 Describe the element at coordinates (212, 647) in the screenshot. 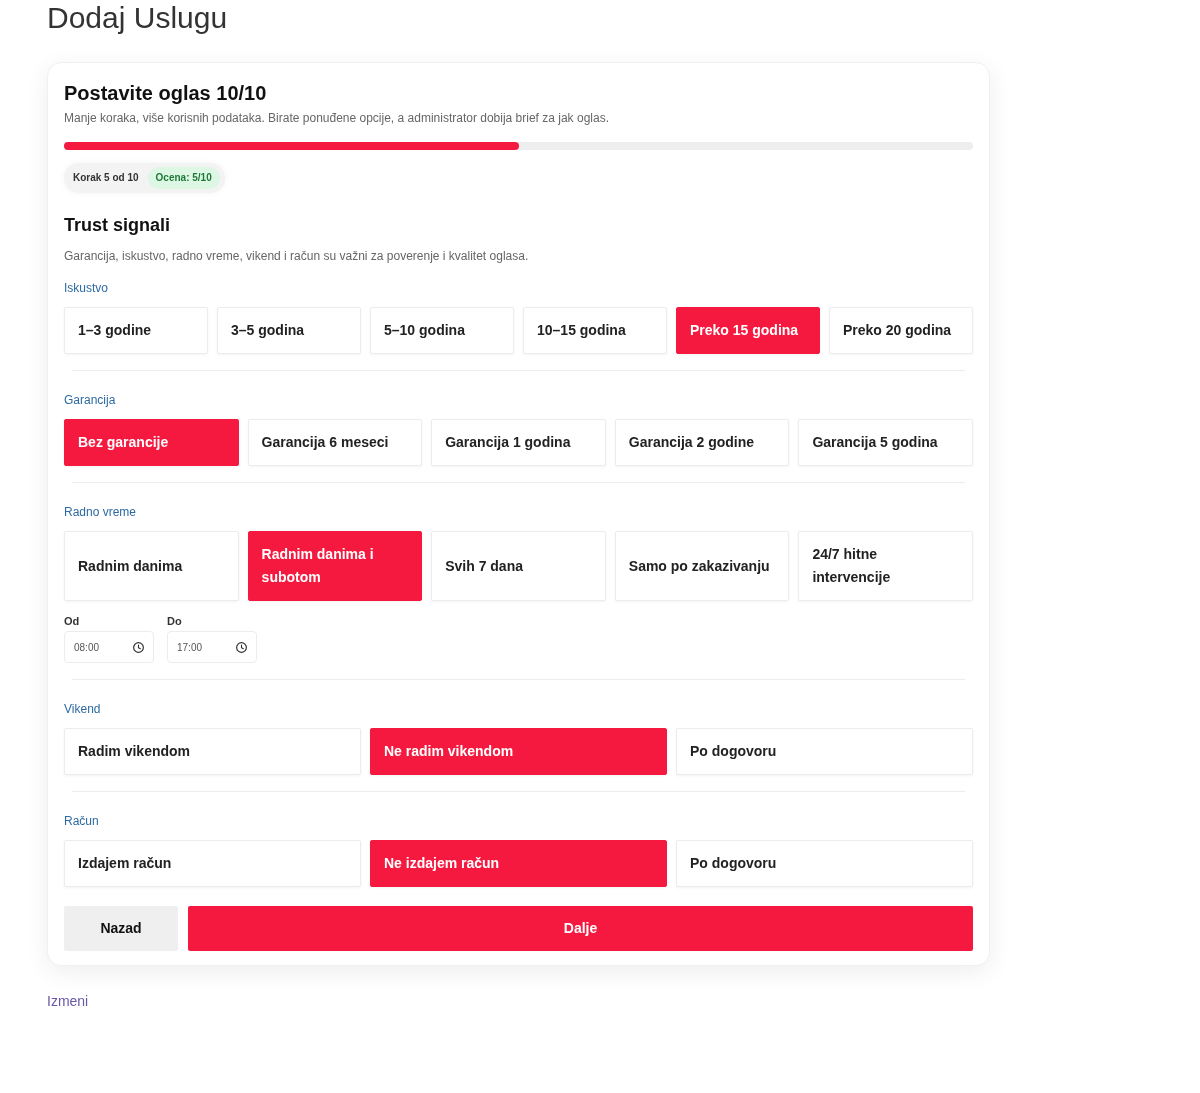

I see `time-field: 17:00` at that location.